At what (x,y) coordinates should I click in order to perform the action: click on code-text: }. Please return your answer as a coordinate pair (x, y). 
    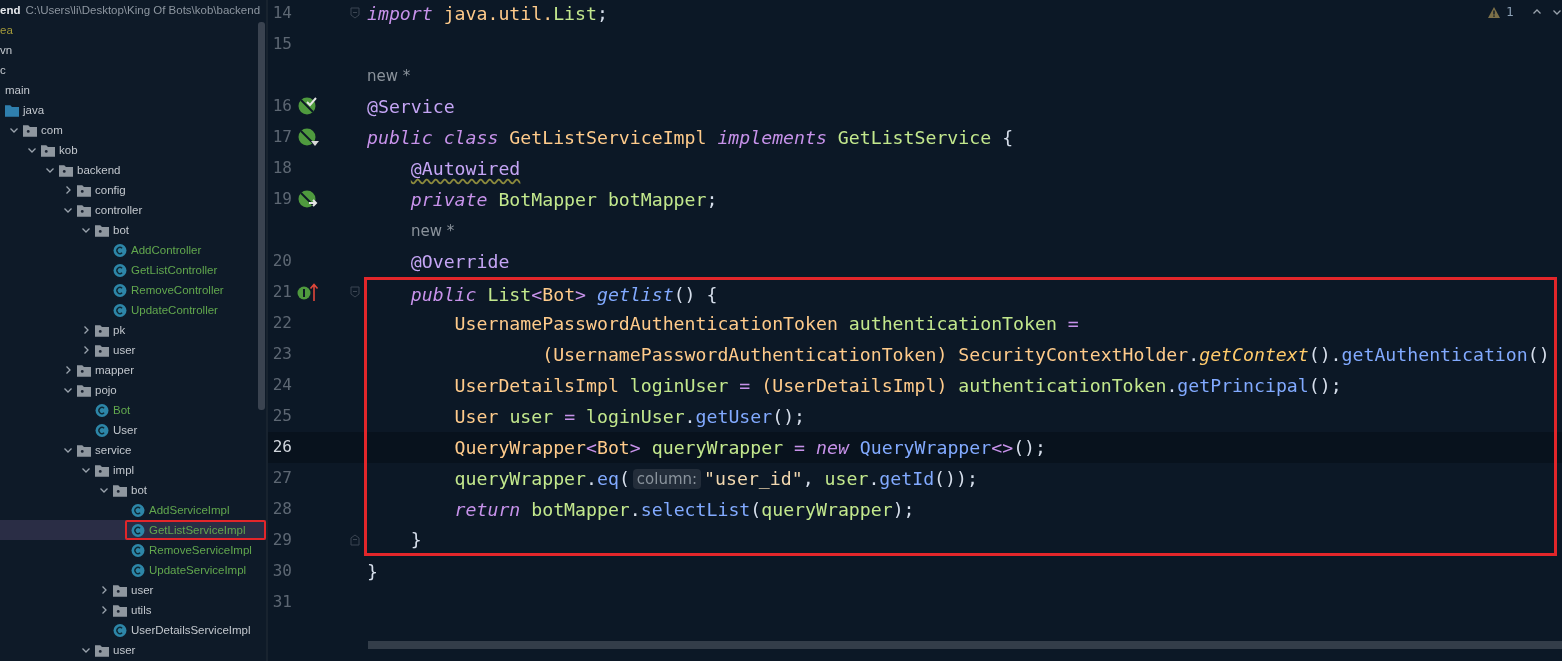
    Looking at the image, I should click on (372, 571).